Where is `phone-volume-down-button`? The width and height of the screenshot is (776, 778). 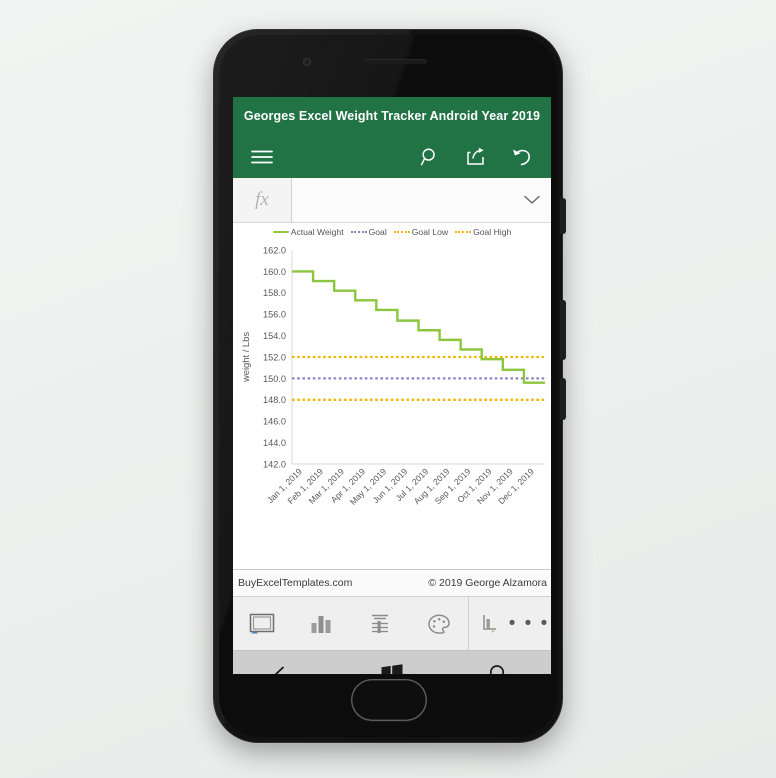 phone-volume-down-button is located at coordinates (563, 399).